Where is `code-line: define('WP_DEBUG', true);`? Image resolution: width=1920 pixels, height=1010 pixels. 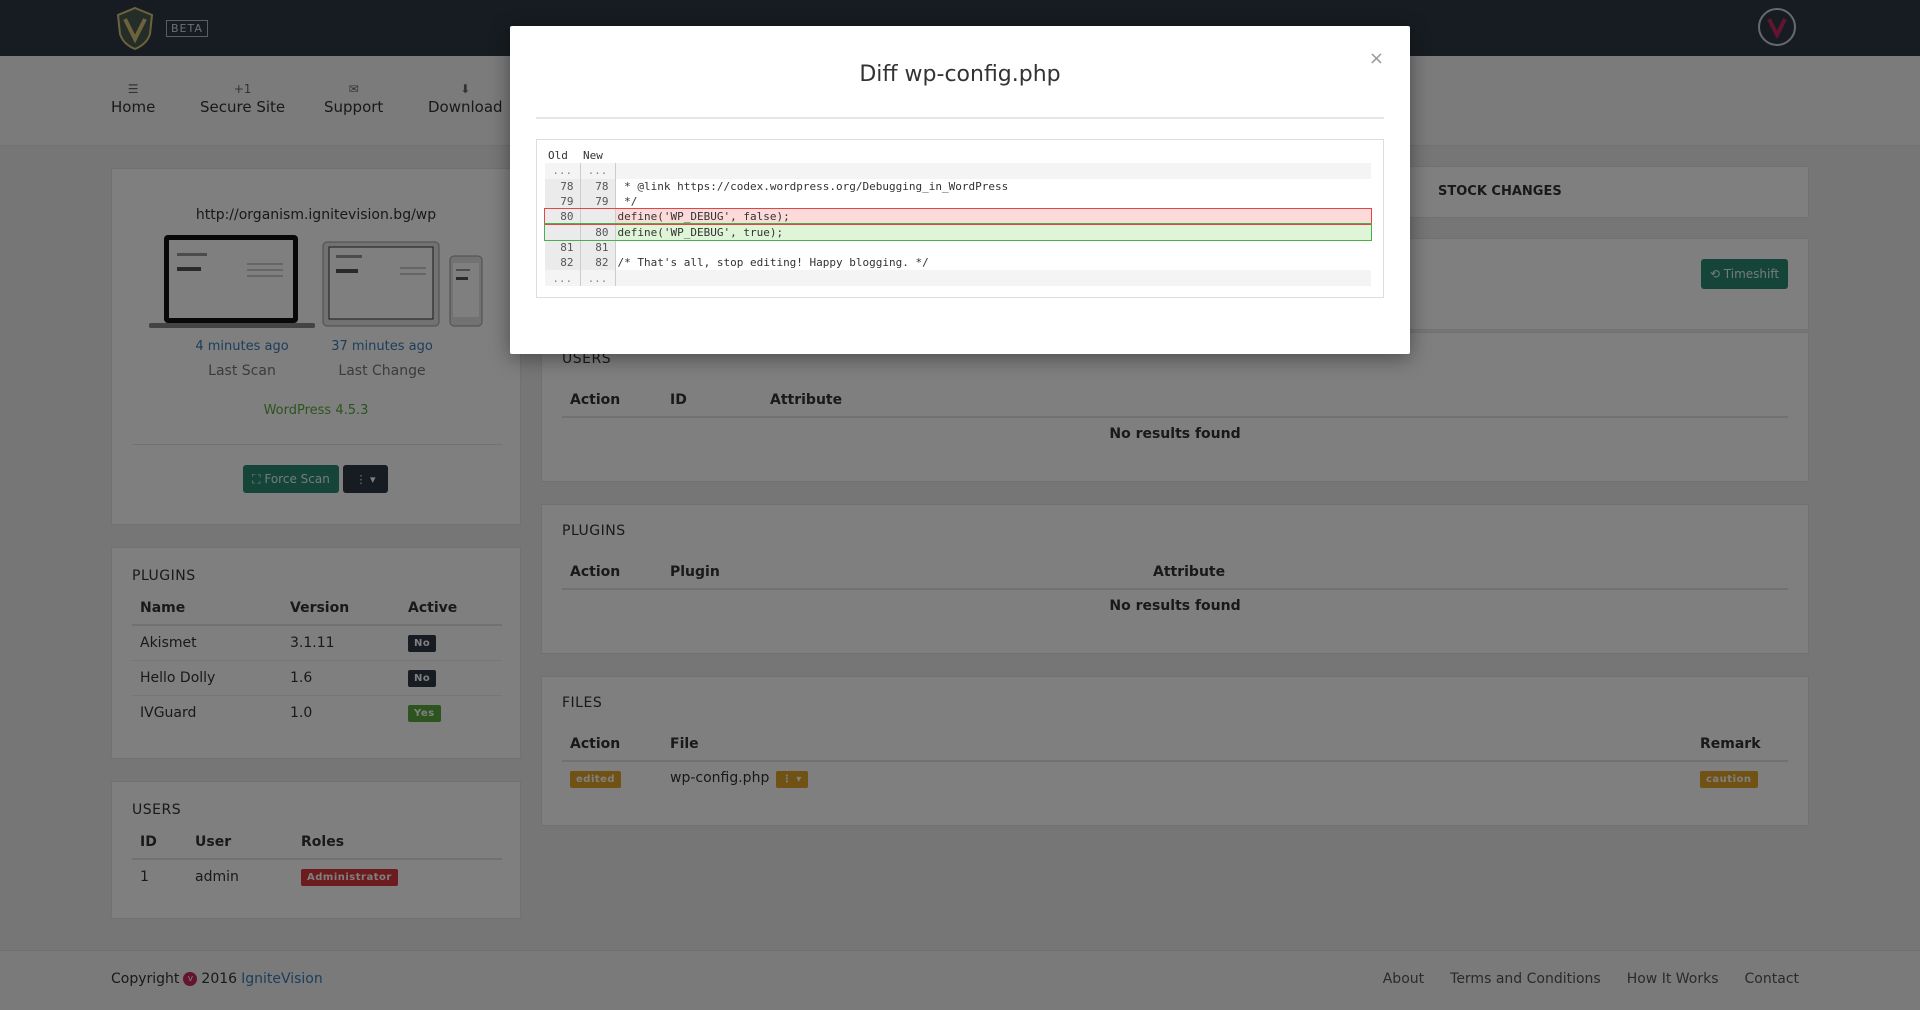 code-line: define('WP_DEBUG', true); is located at coordinates (993, 232).